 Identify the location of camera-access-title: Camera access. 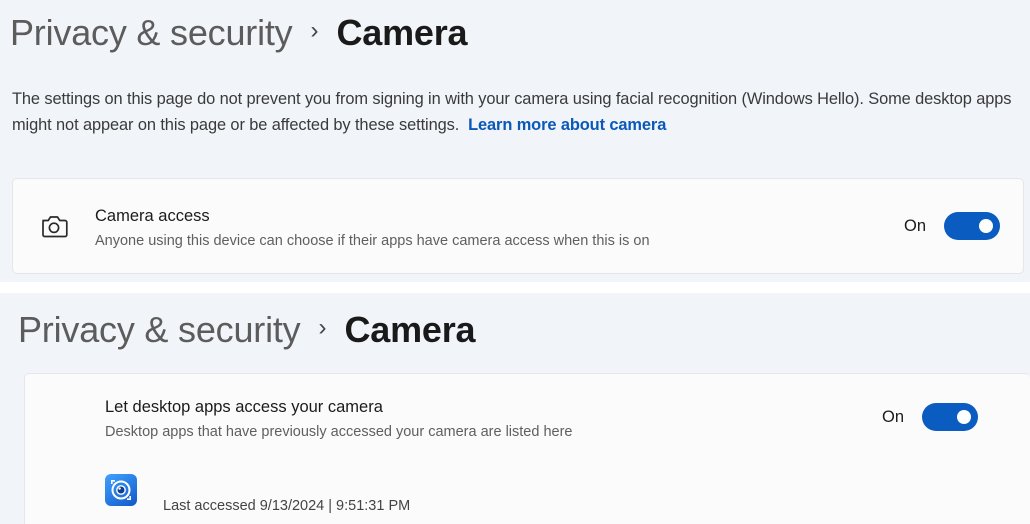
(152, 216).